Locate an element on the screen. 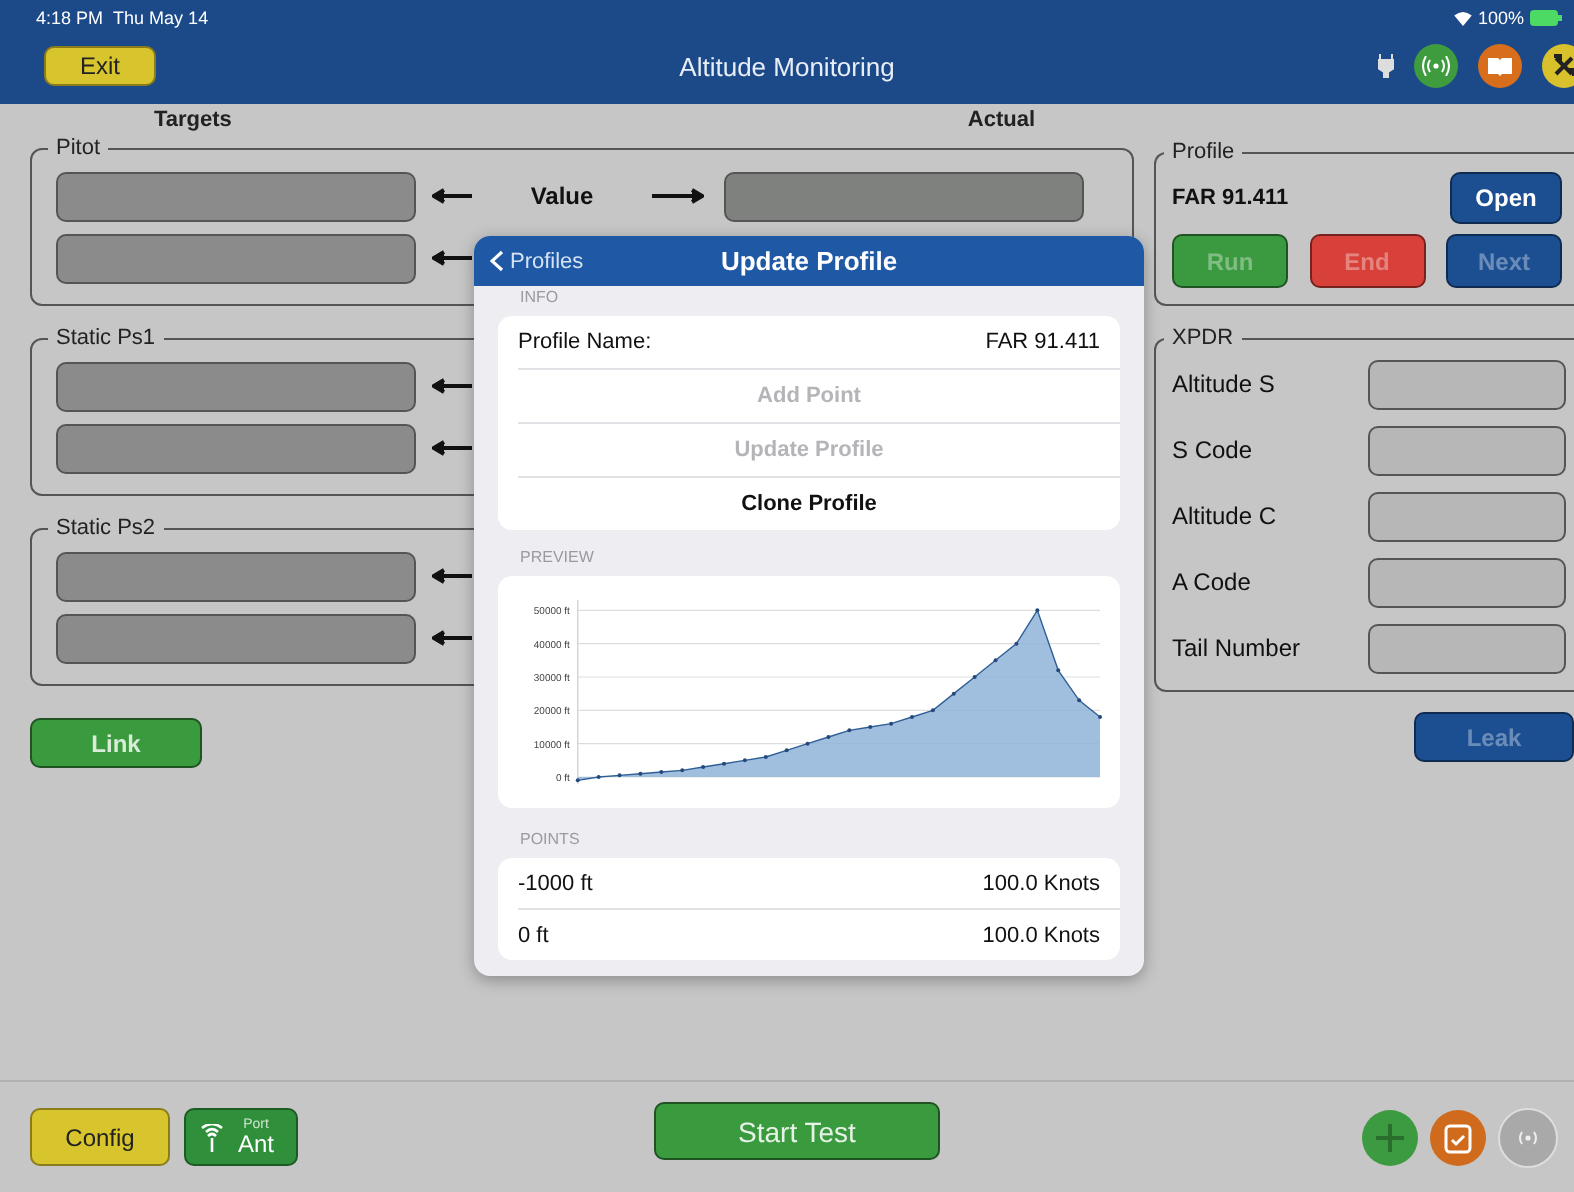  field-label: Profile Name: is located at coordinates (585, 342).